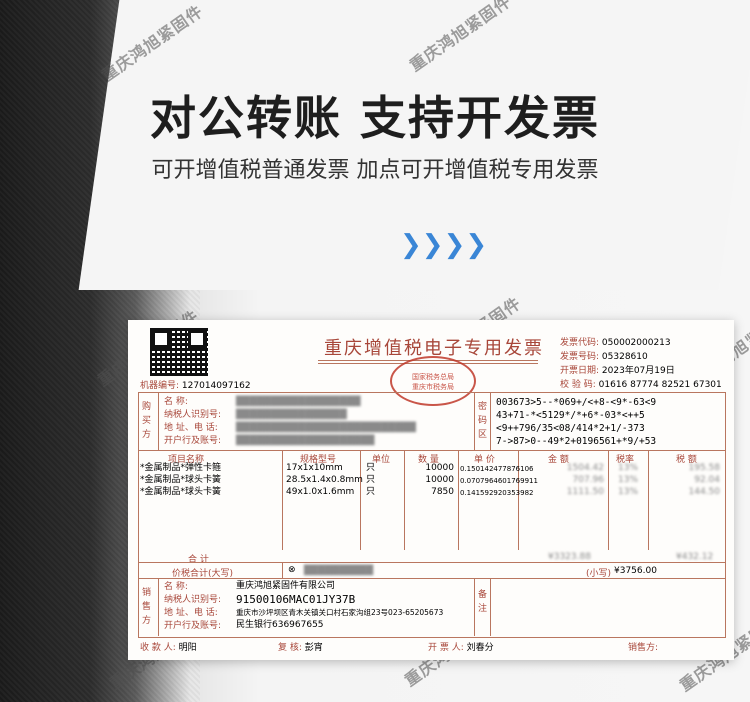 The image size is (750, 702). Describe the element at coordinates (158, 648) in the screenshot. I see `payee-label: 收 款 人:` at that location.